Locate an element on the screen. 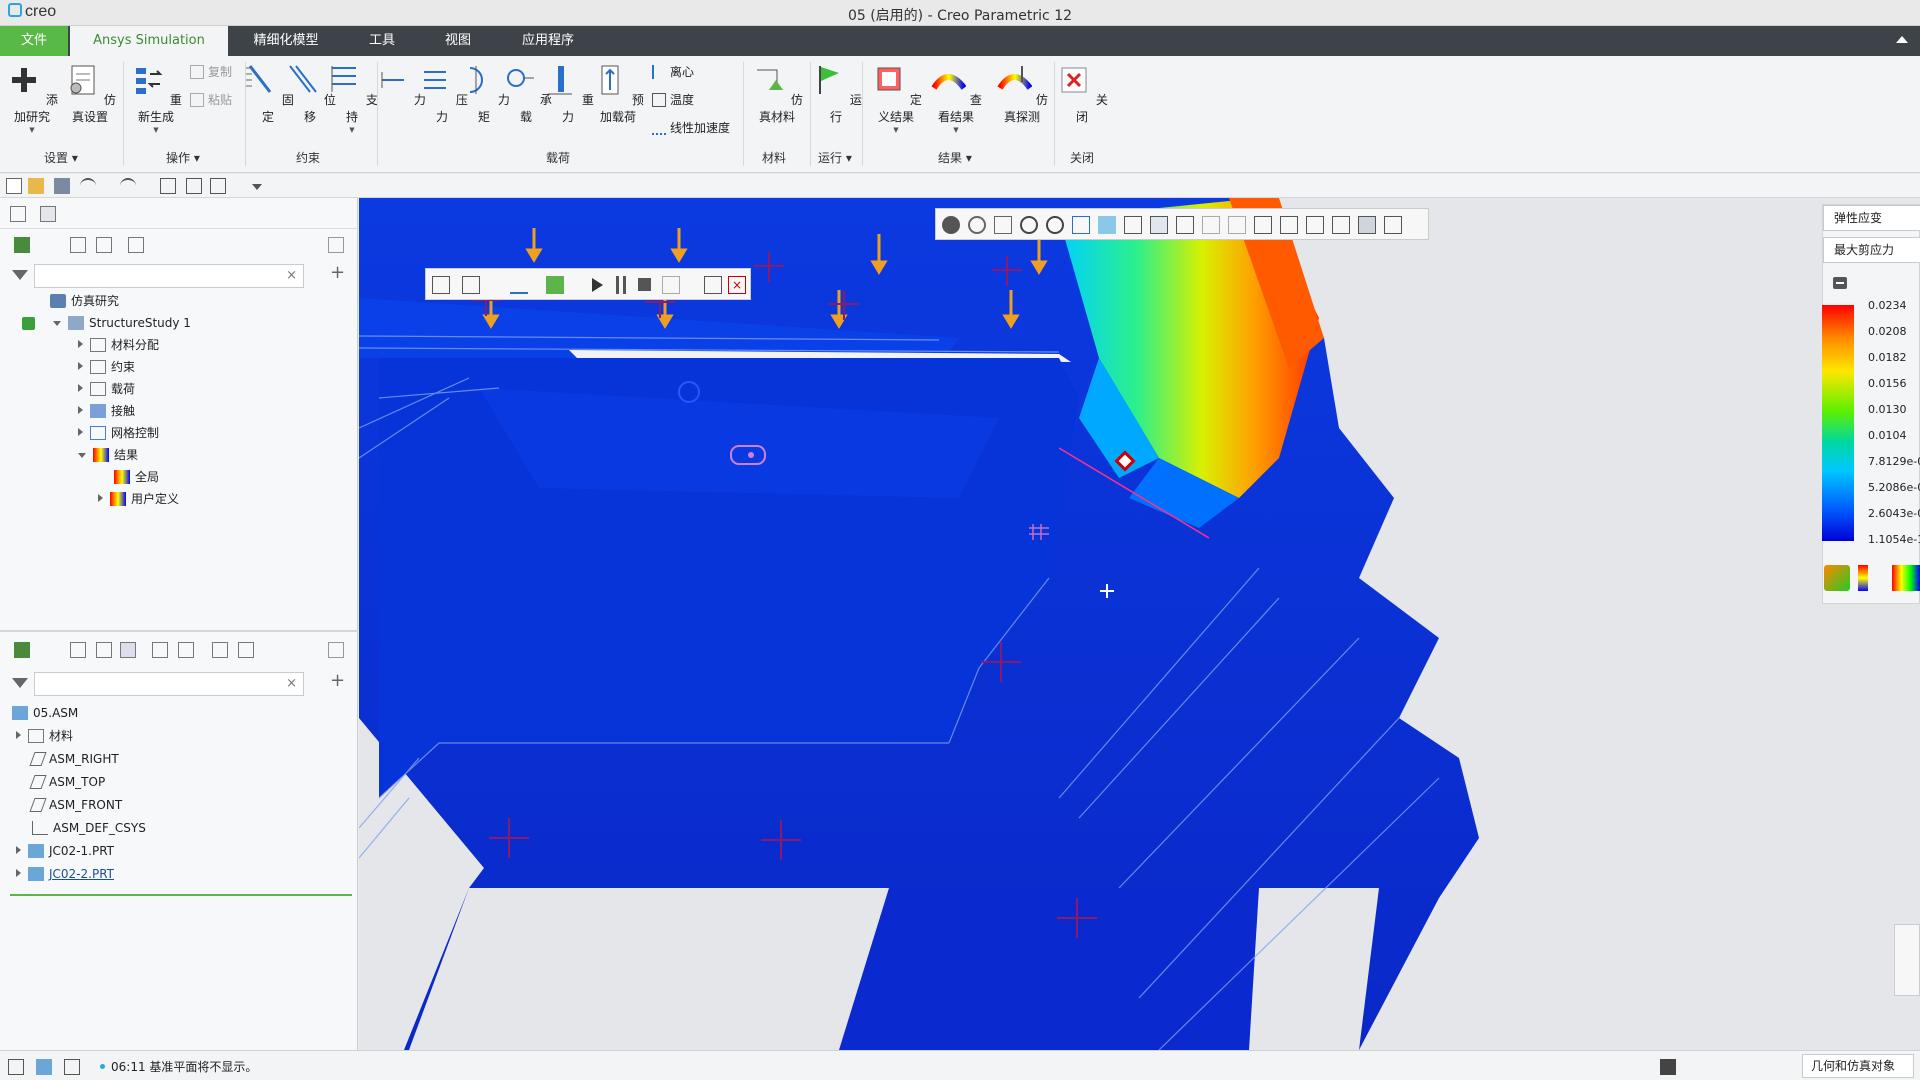 Image resolution: width=1920 pixels, height=1080 pixels. tree-asm-def-csys: ASM_DEF_CSYS is located at coordinates (89, 828).